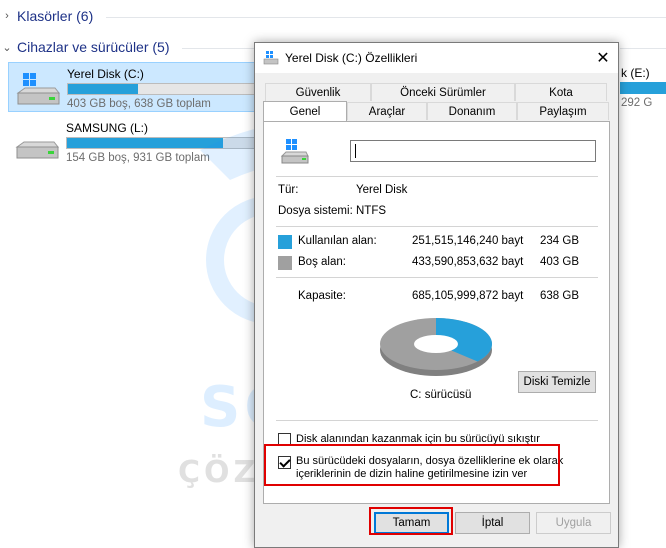 This screenshot has width=666, height=548. Describe the element at coordinates (93, 47) in the screenshot. I see `drives-section-label: Cihazlar ve sürücüler (5)` at that location.